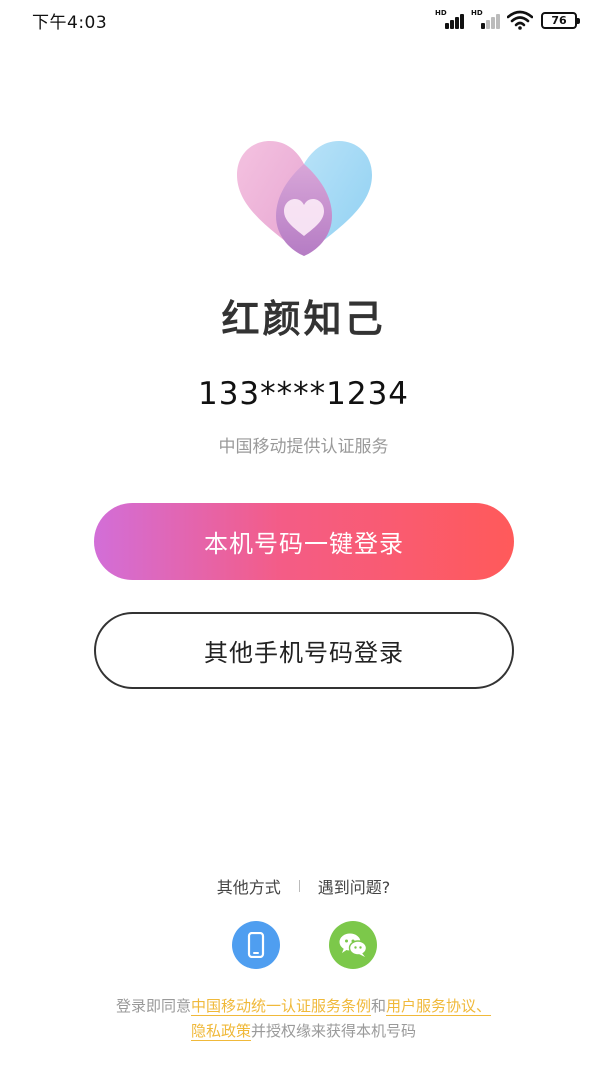 This screenshot has width=607, height=1080. I want to click on signal-icon: HD, so click(449, 19).